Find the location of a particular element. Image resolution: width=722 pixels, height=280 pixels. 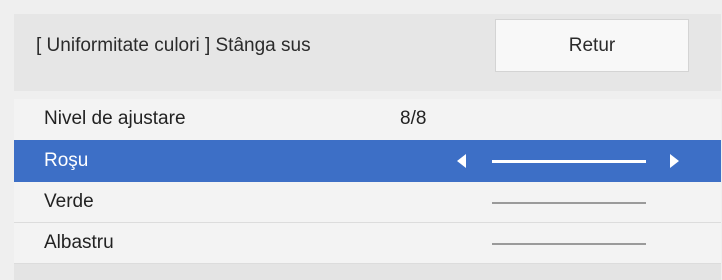

row-label: Nivel de ajustare is located at coordinates (115, 118).